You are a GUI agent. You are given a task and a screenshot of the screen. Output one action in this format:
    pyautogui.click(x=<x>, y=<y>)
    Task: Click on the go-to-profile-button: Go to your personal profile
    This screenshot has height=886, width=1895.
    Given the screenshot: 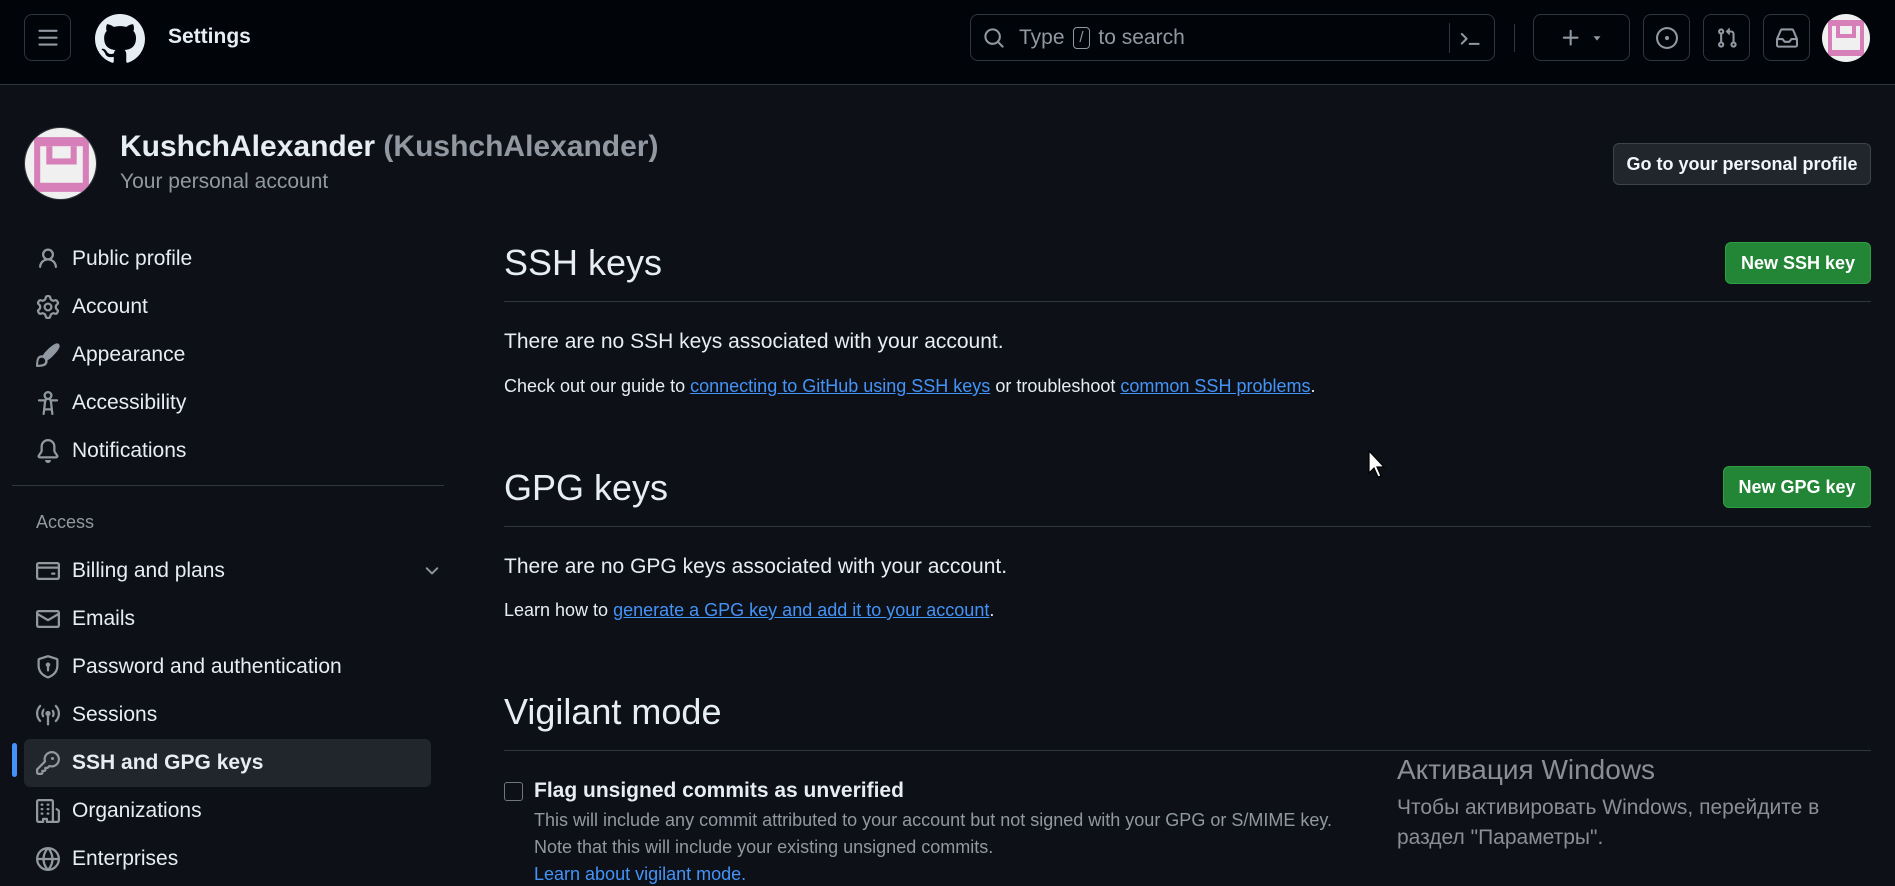 What is the action you would take?
    pyautogui.click(x=1742, y=164)
    